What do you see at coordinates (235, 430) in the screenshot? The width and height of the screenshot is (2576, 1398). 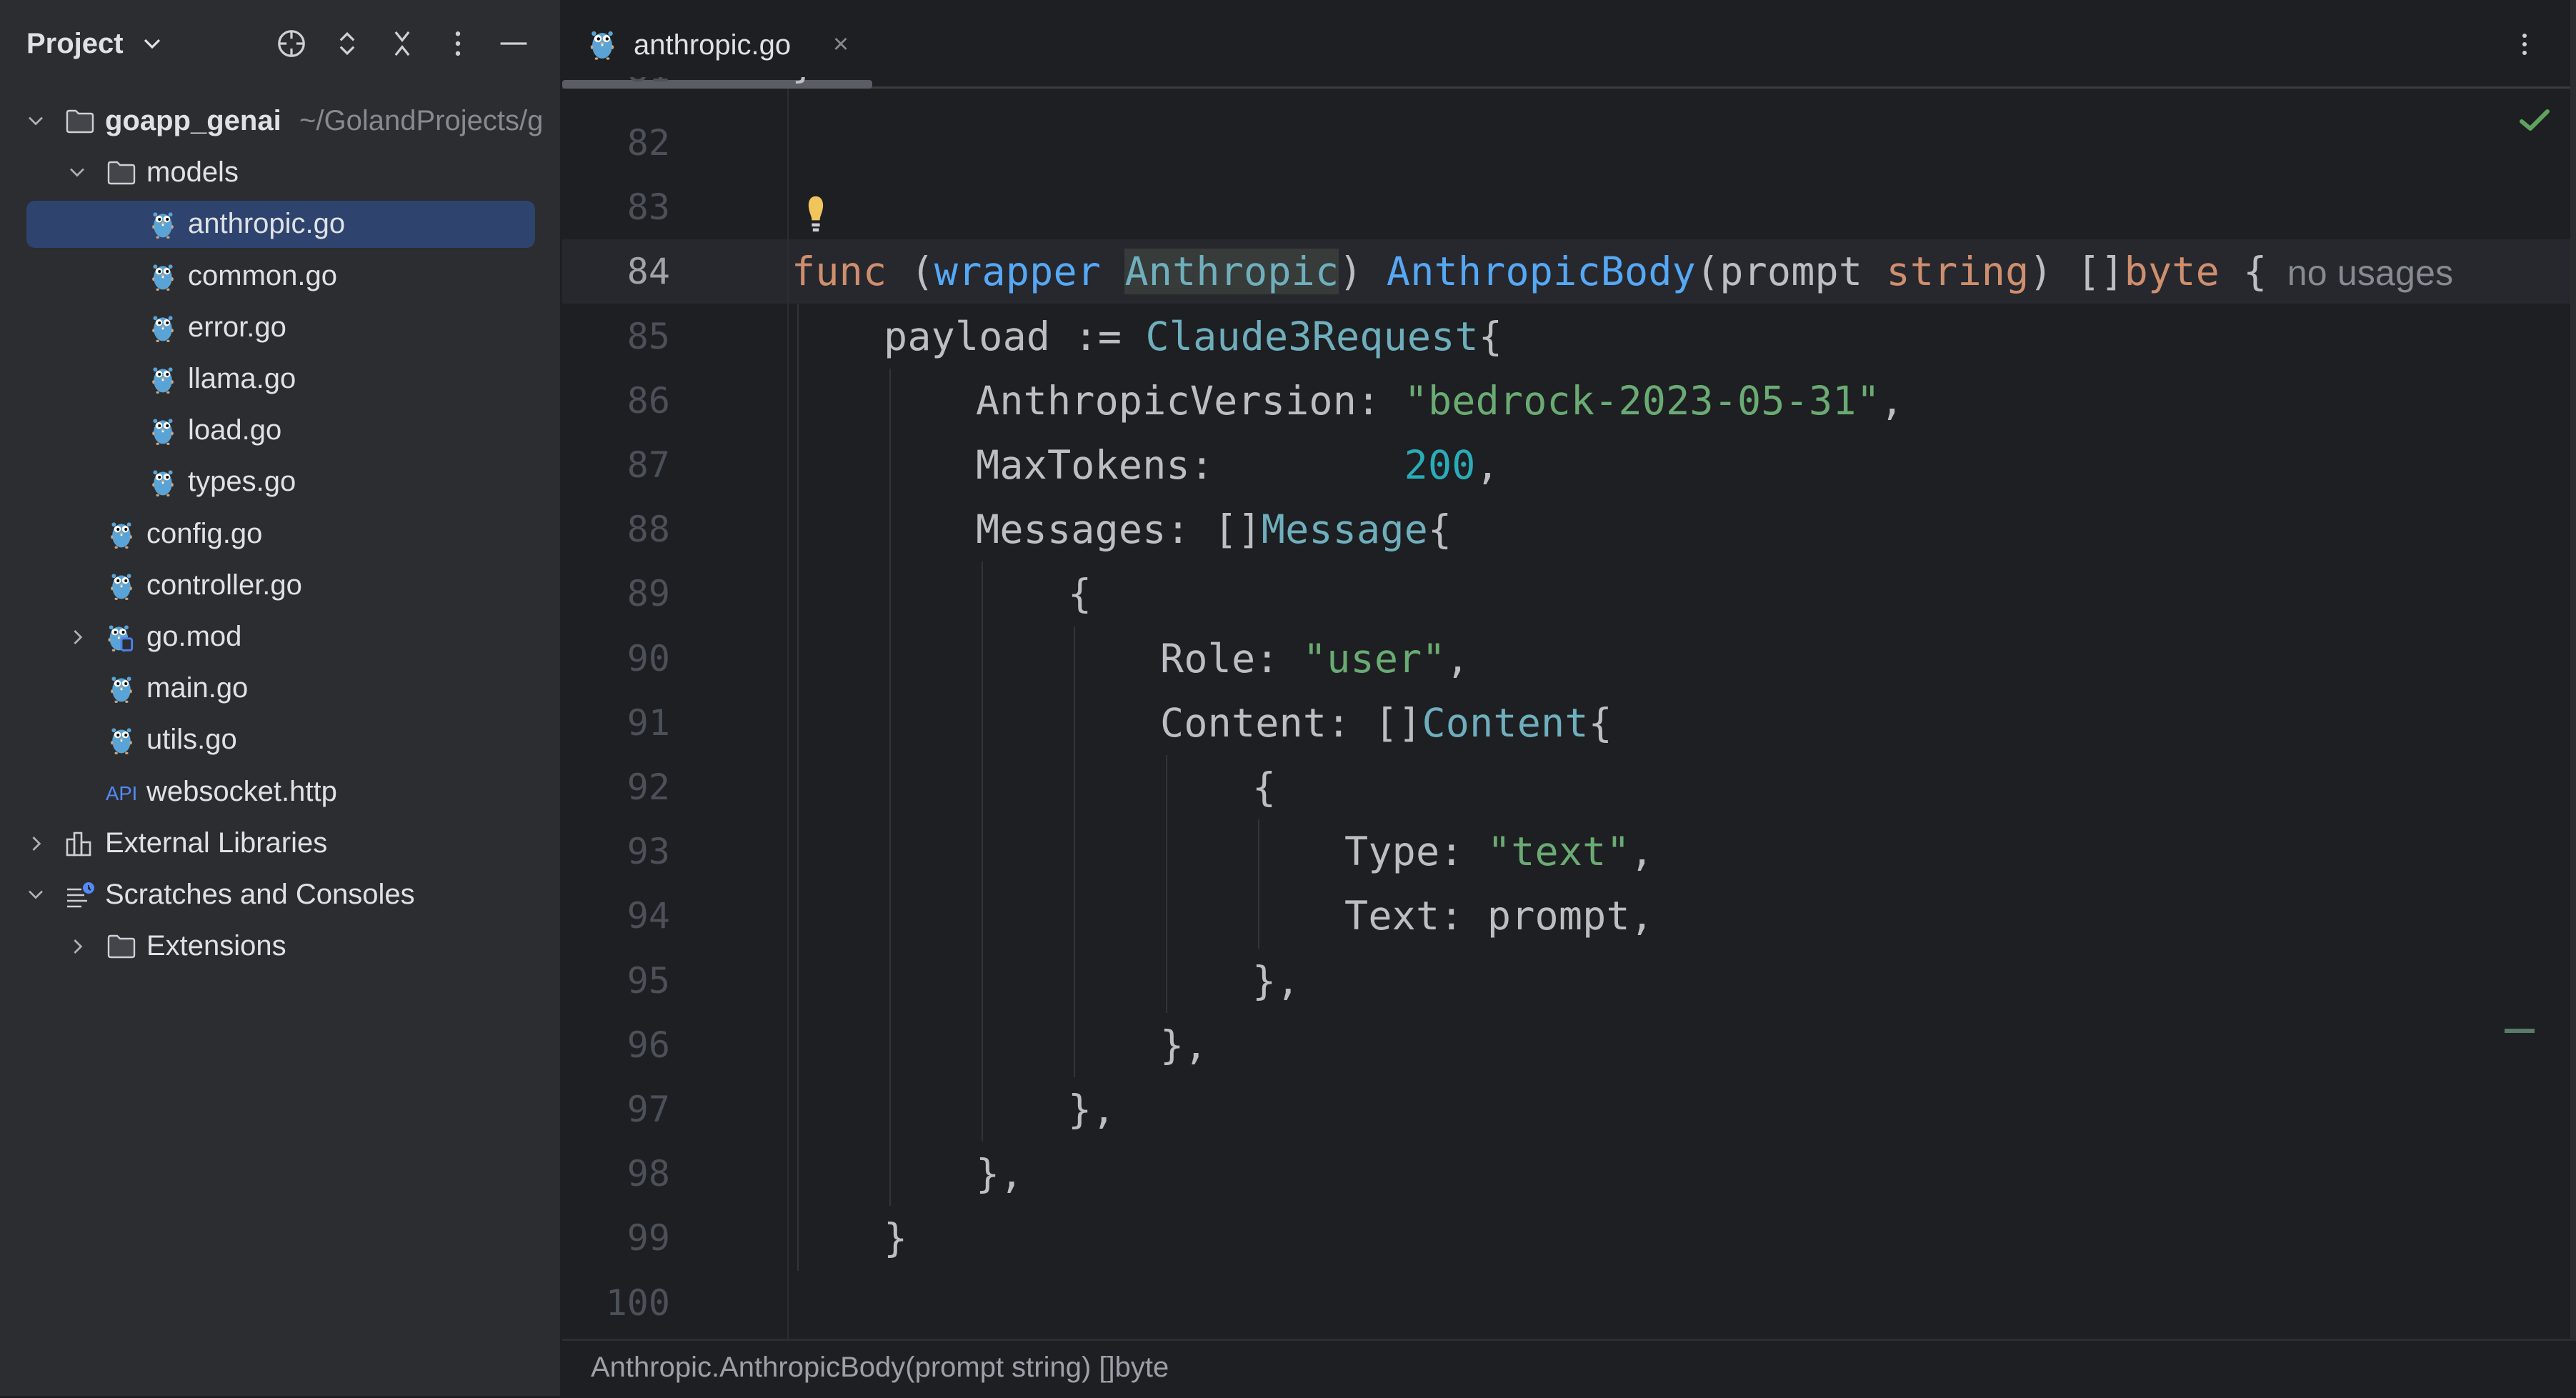 I see `tree-item-label: load.go` at bounding box center [235, 430].